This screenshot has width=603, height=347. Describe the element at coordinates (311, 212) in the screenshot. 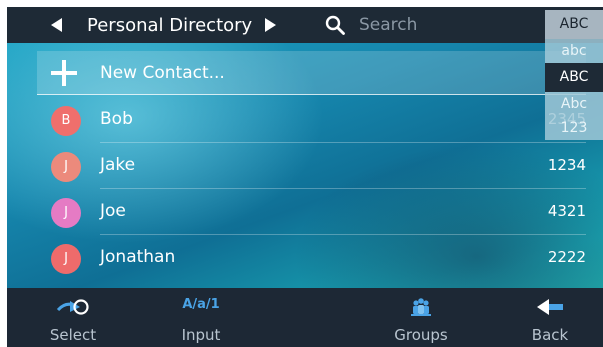

I see `contact-row: J Joe 4321` at that location.